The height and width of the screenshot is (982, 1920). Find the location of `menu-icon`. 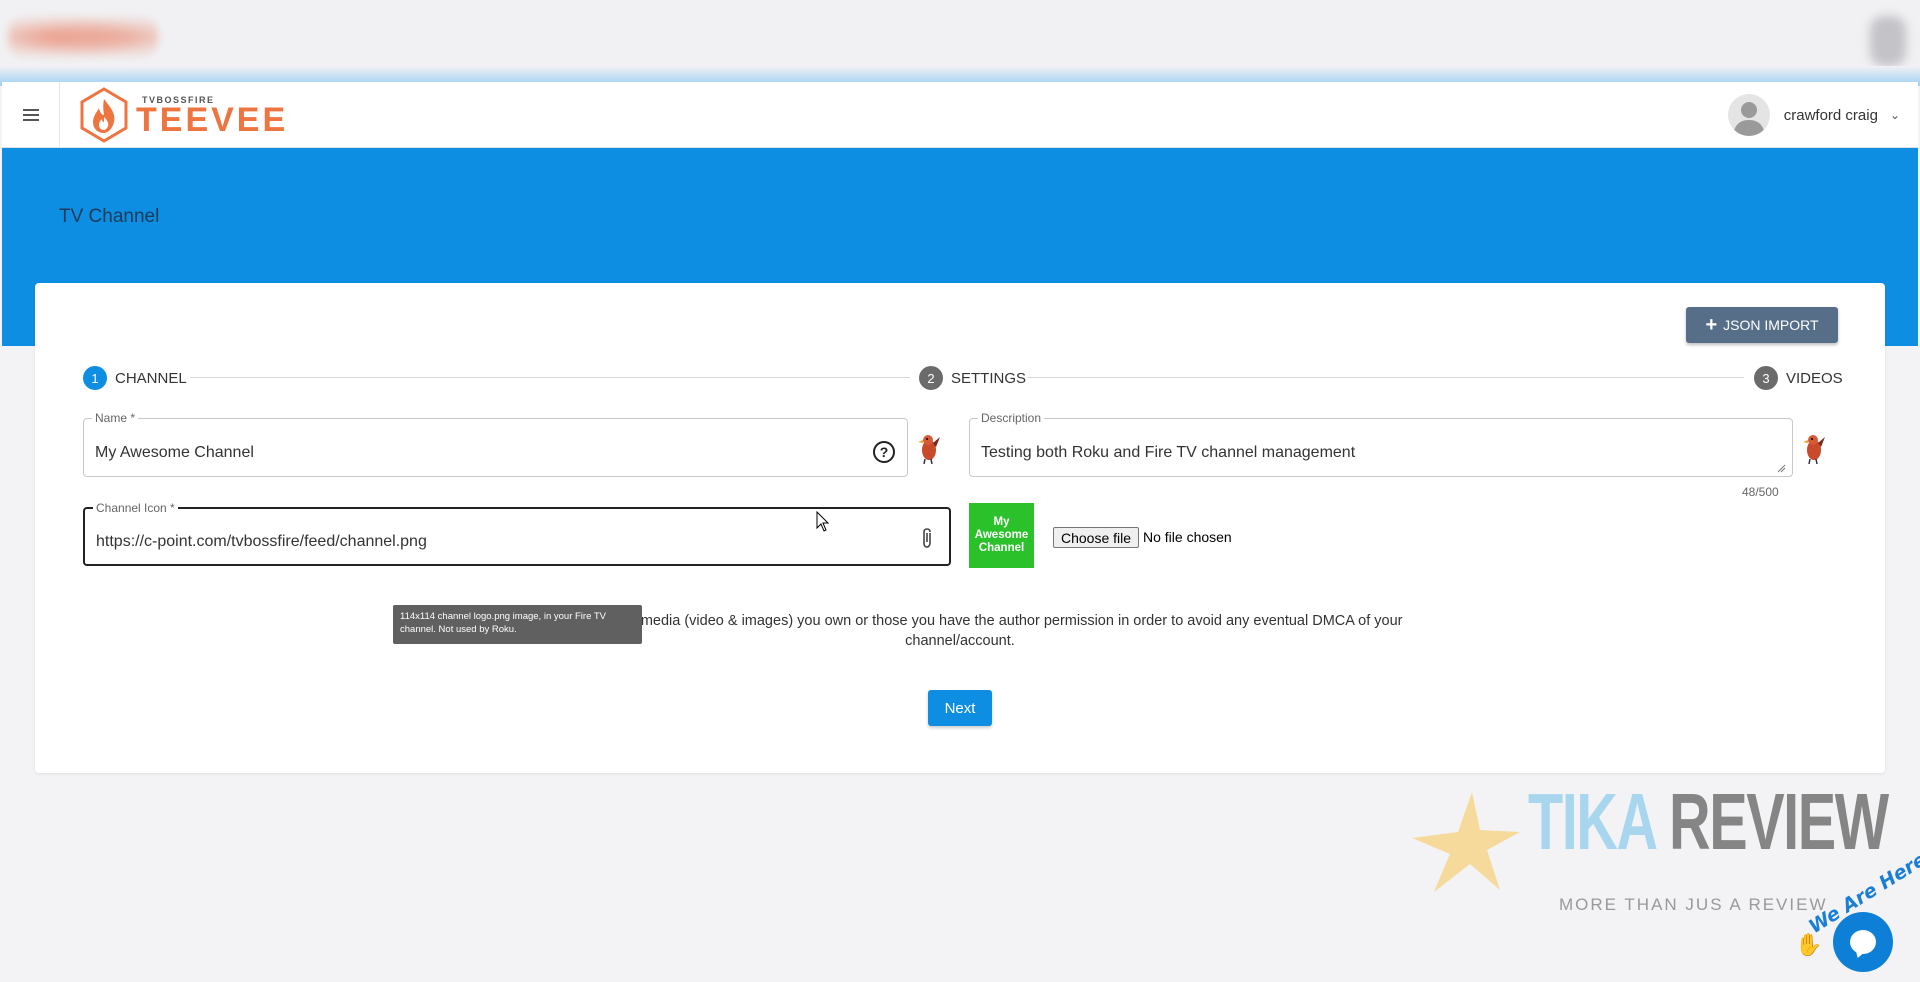

menu-icon is located at coordinates (31, 115).